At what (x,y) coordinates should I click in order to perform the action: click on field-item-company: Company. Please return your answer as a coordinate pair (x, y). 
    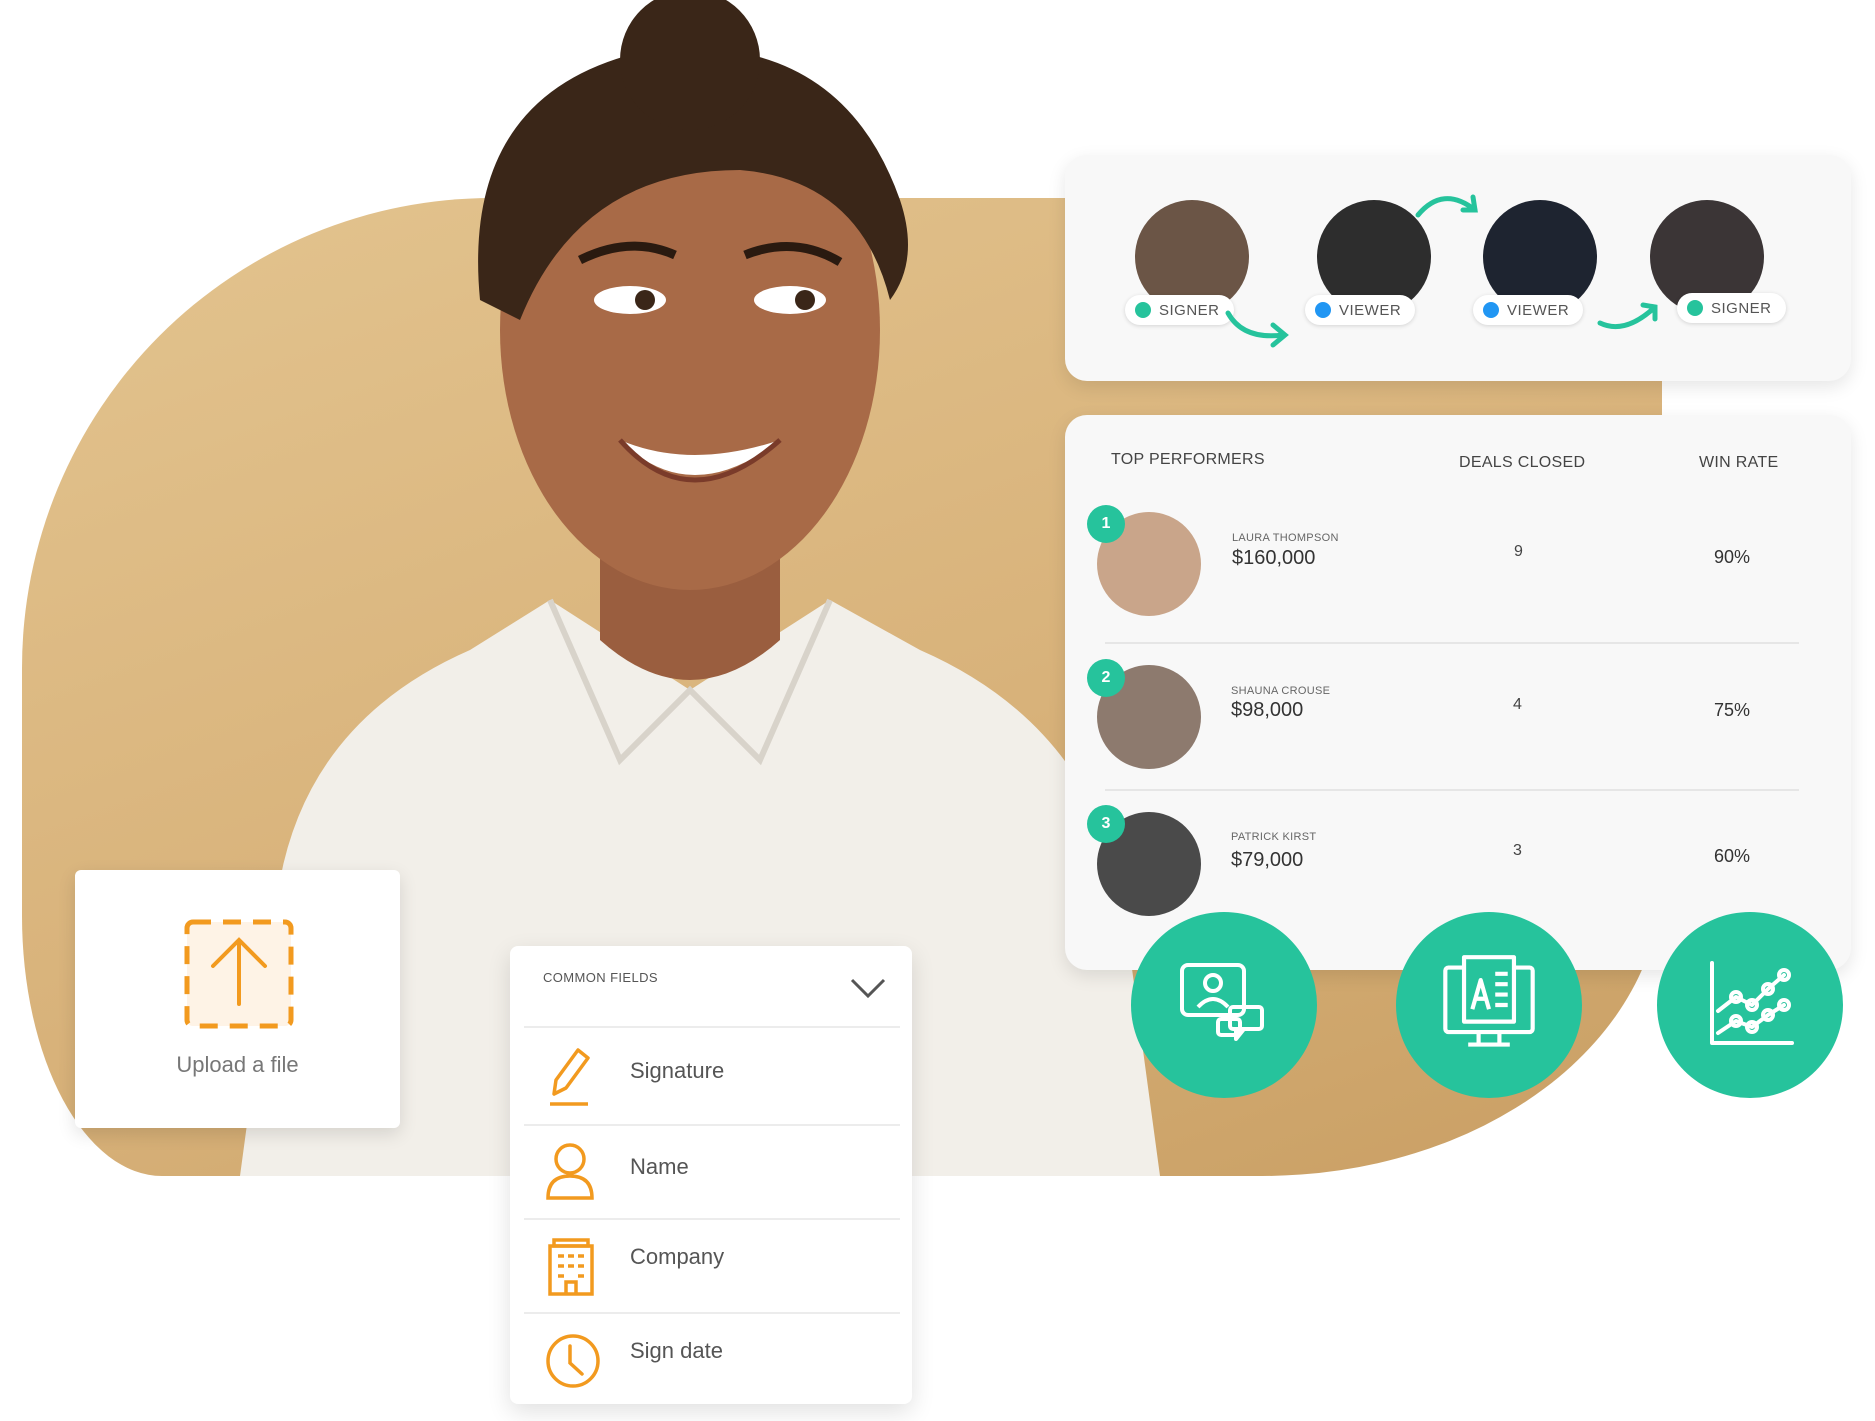
    Looking at the image, I should click on (712, 1265).